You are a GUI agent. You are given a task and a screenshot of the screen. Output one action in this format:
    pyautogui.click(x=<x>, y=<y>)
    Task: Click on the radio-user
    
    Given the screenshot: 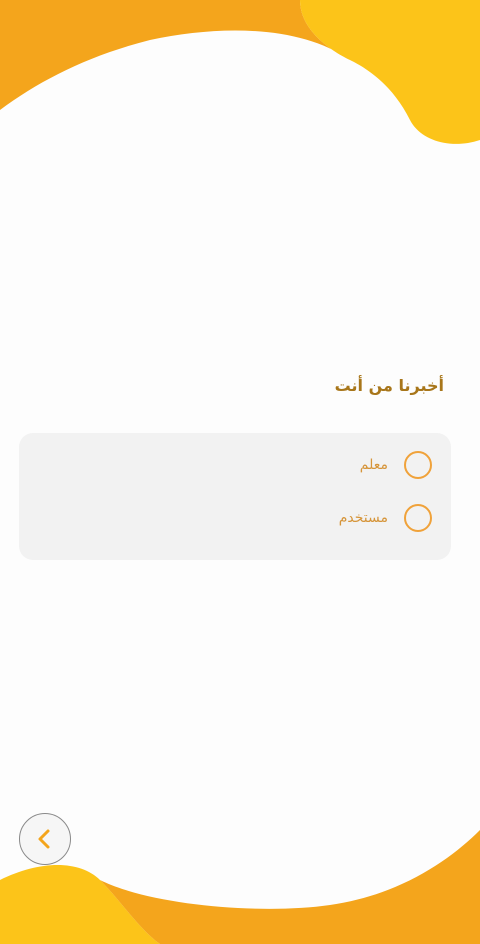 What is the action you would take?
    pyautogui.click(x=418, y=518)
    